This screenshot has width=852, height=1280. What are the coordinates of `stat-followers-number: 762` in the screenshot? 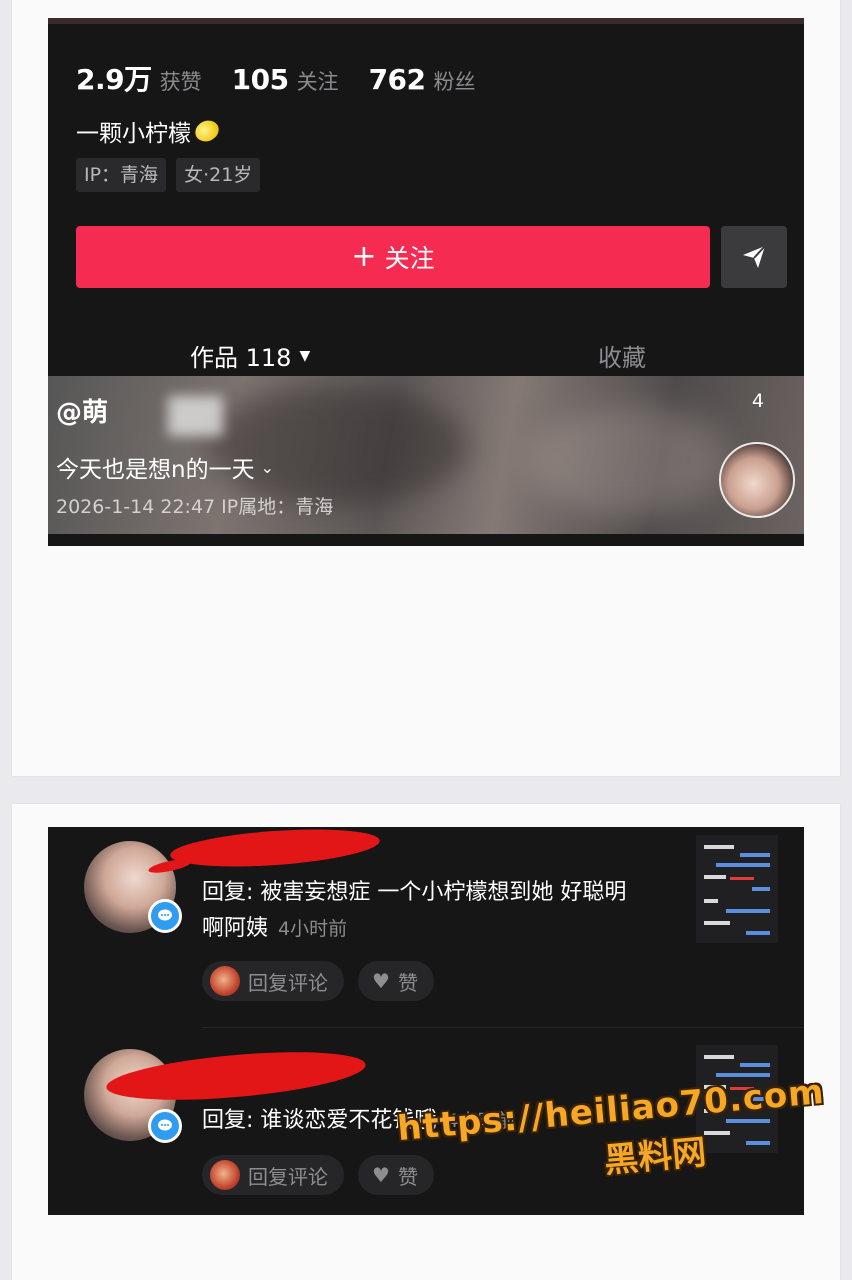 It's located at (397, 79).